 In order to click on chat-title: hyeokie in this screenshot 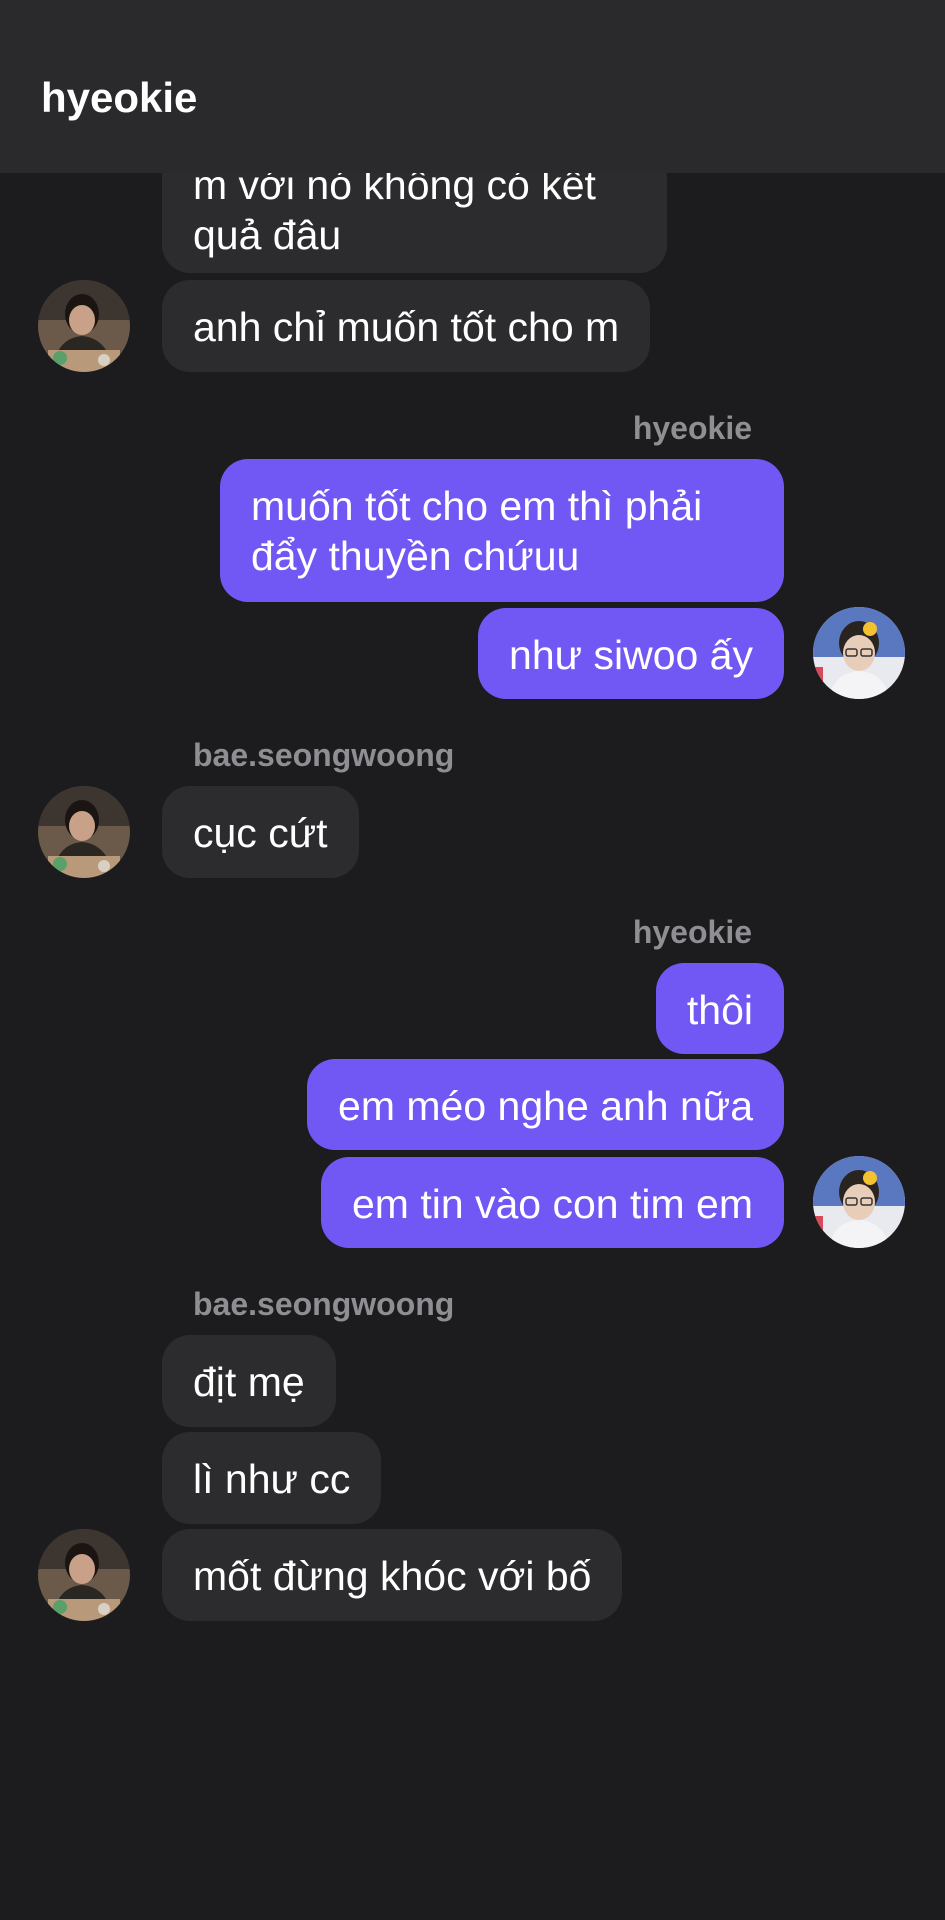, I will do `click(119, 98)`.